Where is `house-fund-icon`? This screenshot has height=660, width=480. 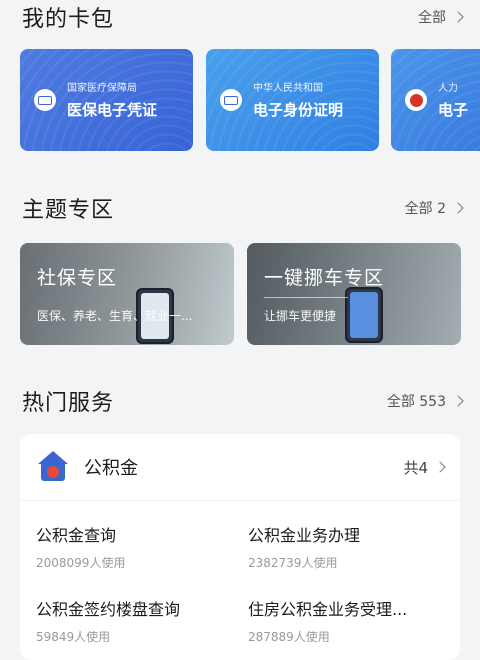 house-fund-icon is located at coordinates (53, 467).